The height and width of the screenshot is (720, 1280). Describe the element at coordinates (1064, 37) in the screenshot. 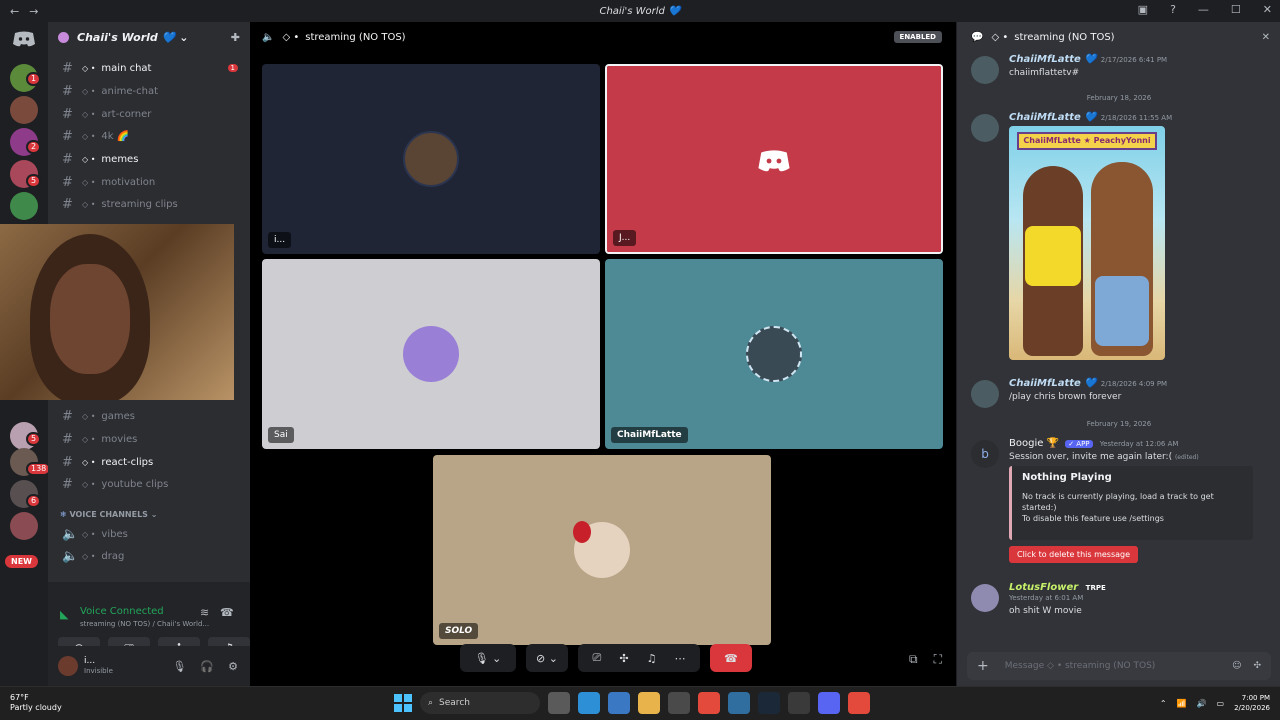

I see `chat-channel-name: streaming (NO TOS)` at that location.